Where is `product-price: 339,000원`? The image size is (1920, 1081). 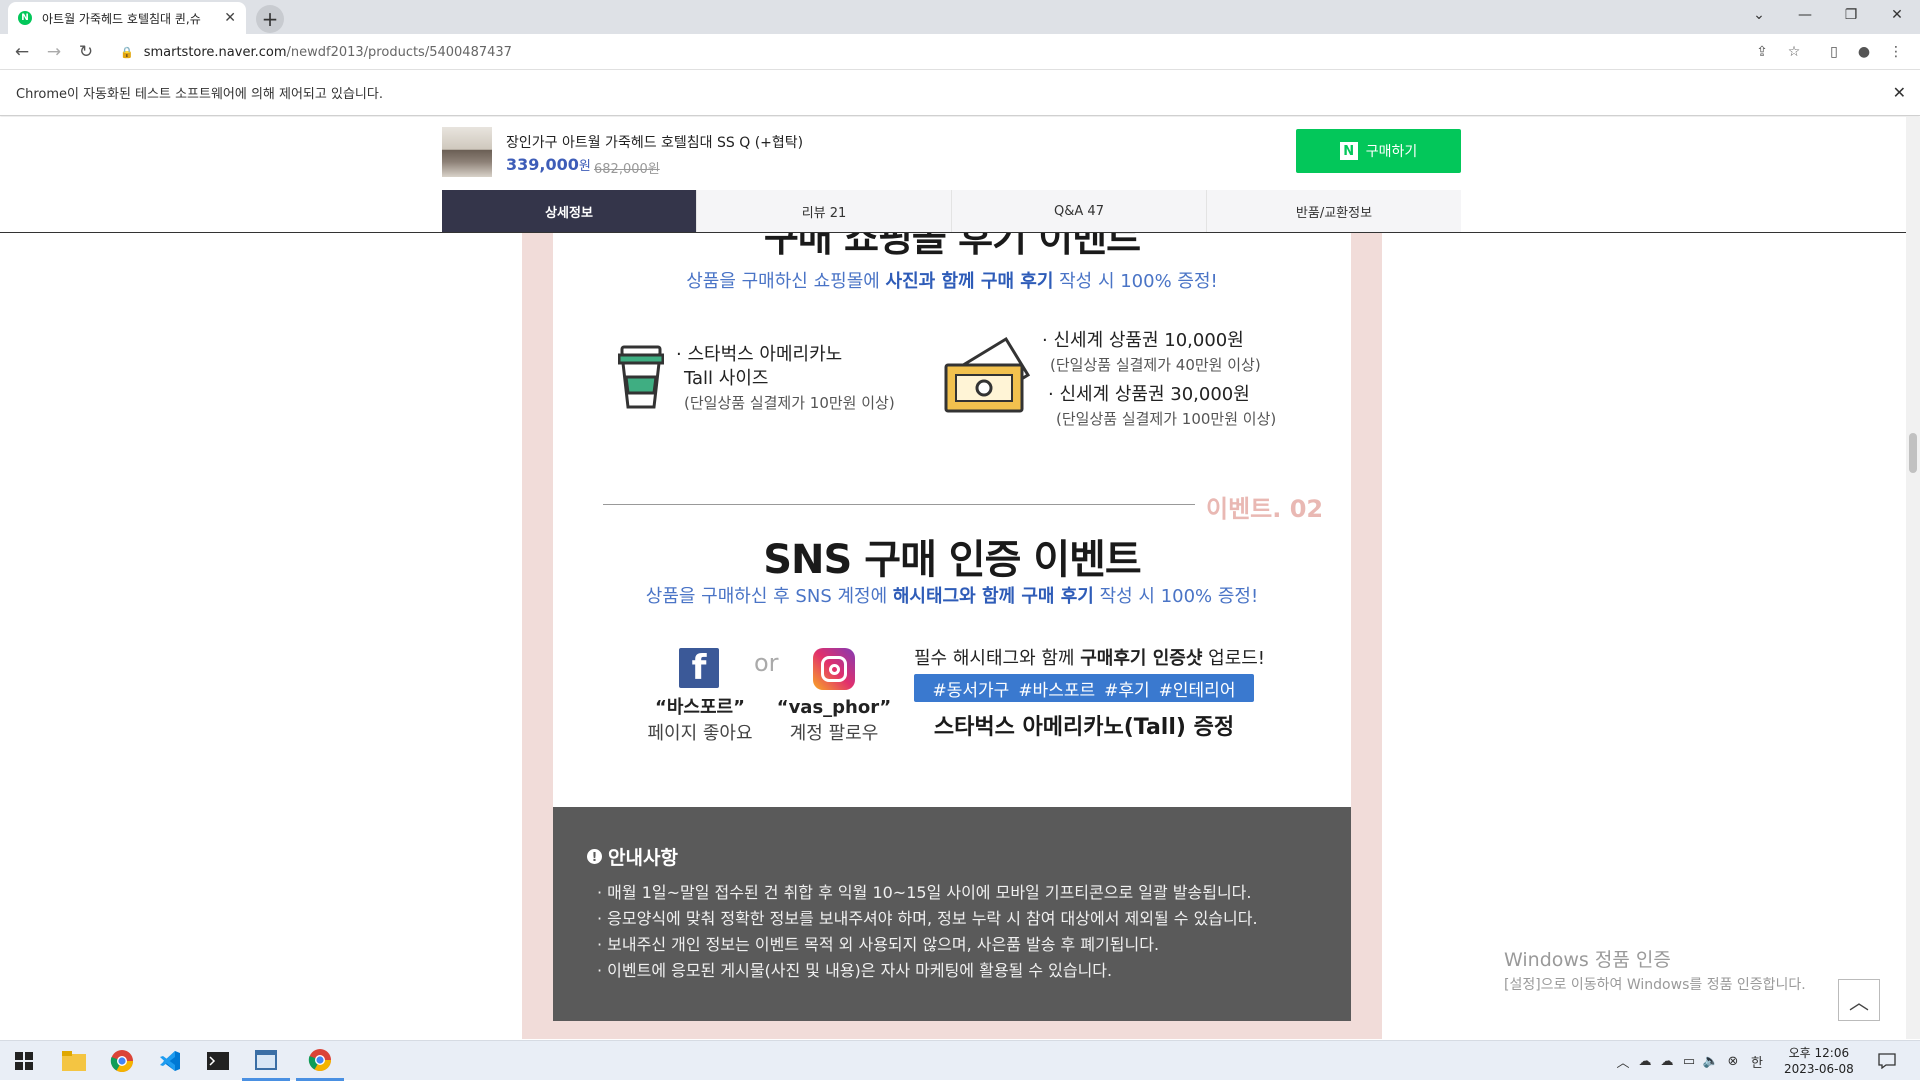 product-price: 339,000원 is located at coordinates (548, 164).